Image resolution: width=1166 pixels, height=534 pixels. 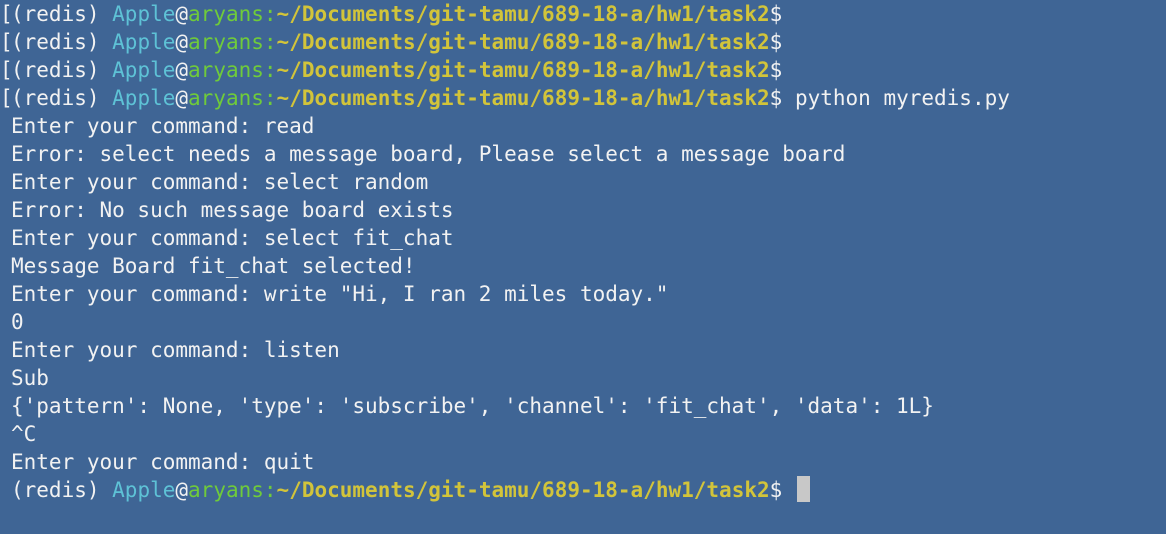 I want to click on prompt-command: python myredis.py, so click(x=896, y=98).